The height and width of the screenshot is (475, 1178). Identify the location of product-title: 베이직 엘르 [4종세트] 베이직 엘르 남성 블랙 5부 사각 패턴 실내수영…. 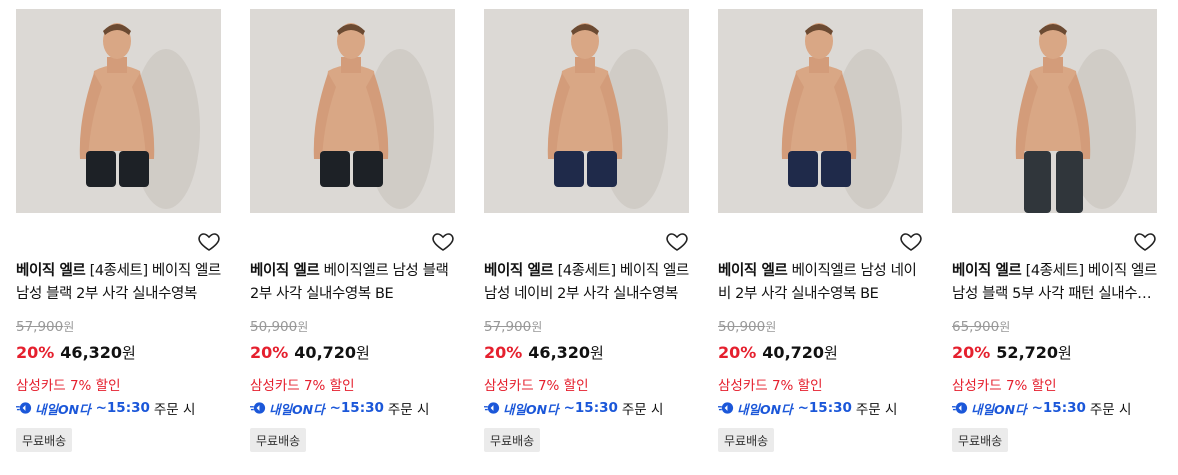
(1054, 283).